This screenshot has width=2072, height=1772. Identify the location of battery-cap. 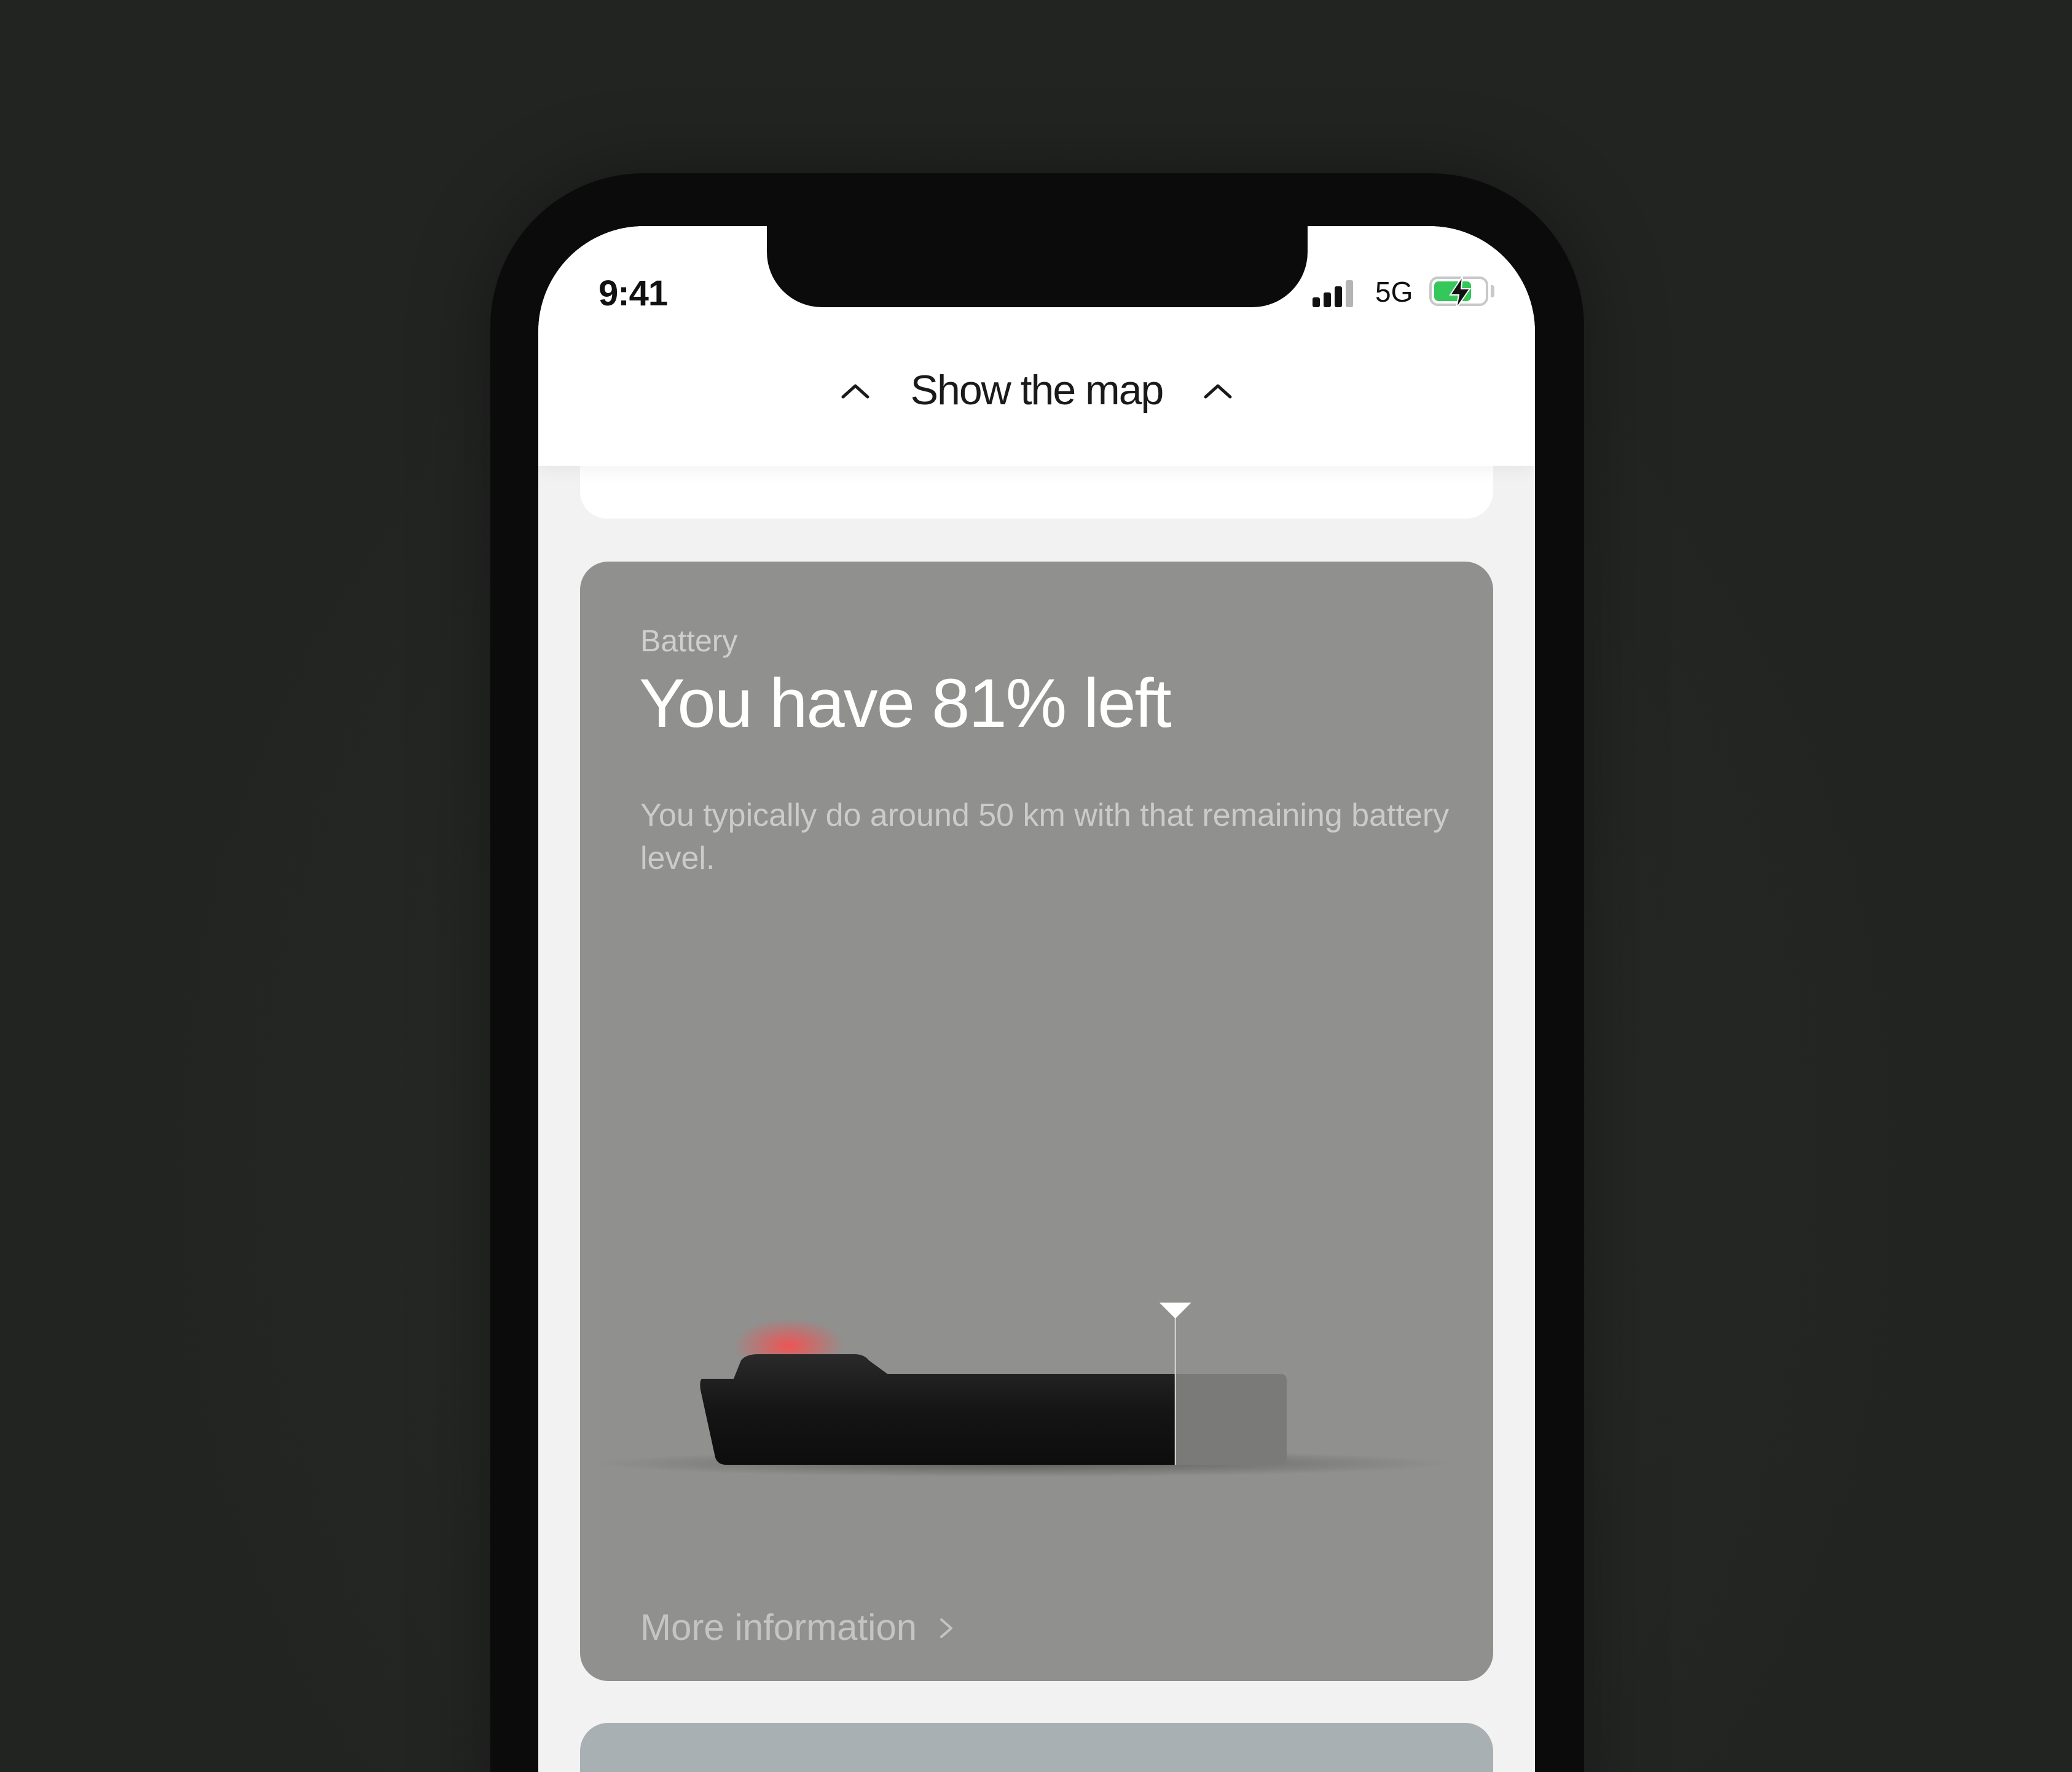
(1492, 291).